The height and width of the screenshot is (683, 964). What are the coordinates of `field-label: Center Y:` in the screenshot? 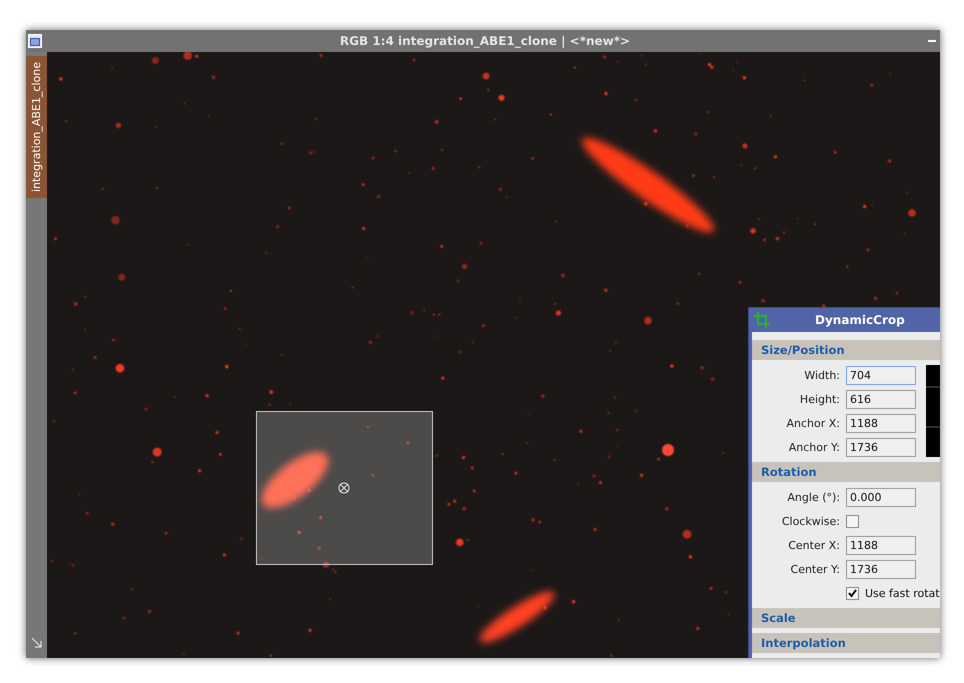 It's located at (815, 569).